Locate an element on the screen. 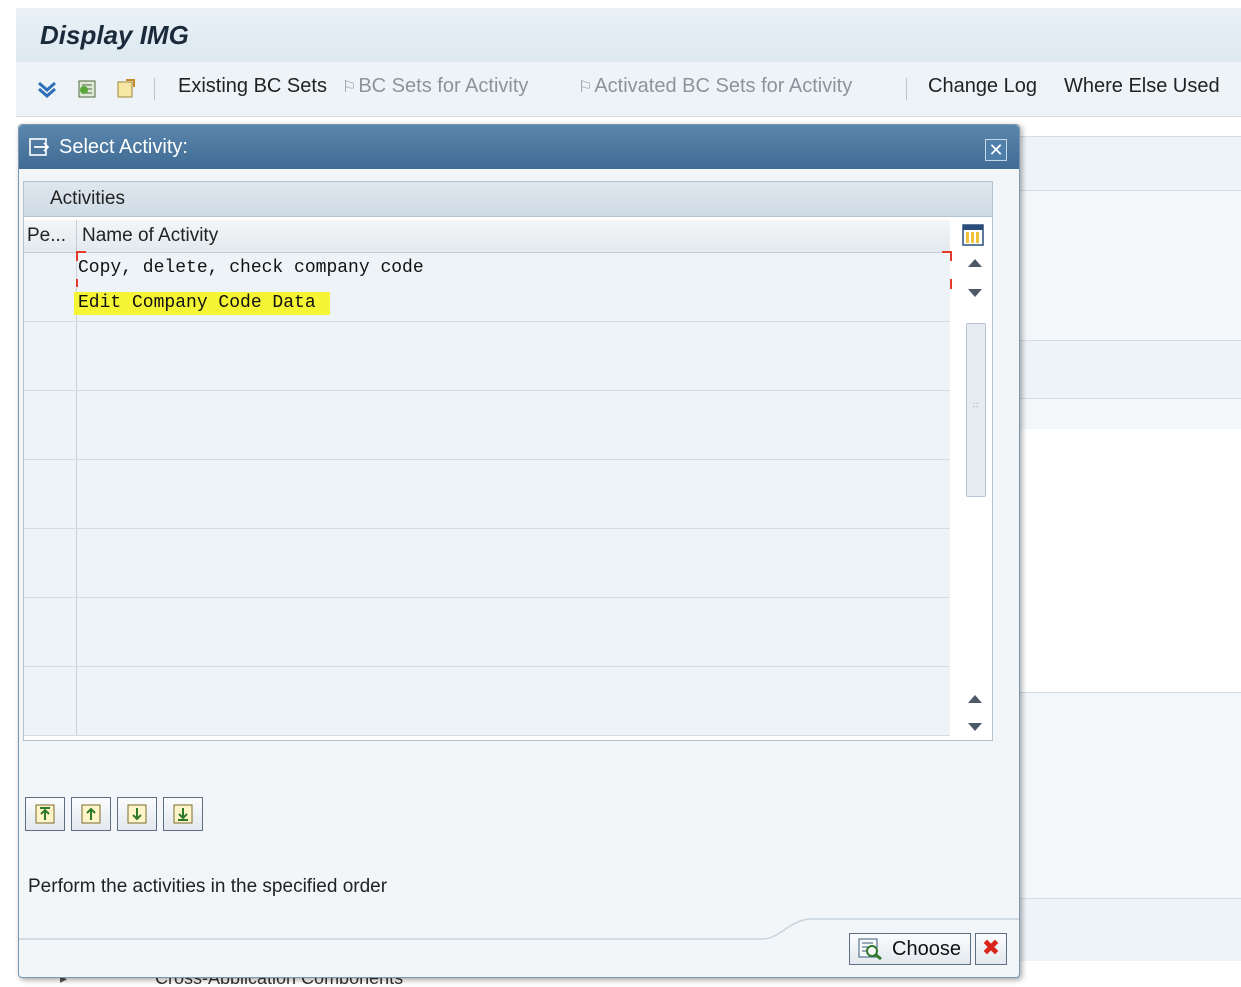  move-bottom-button is located at coordinates (183, 814).